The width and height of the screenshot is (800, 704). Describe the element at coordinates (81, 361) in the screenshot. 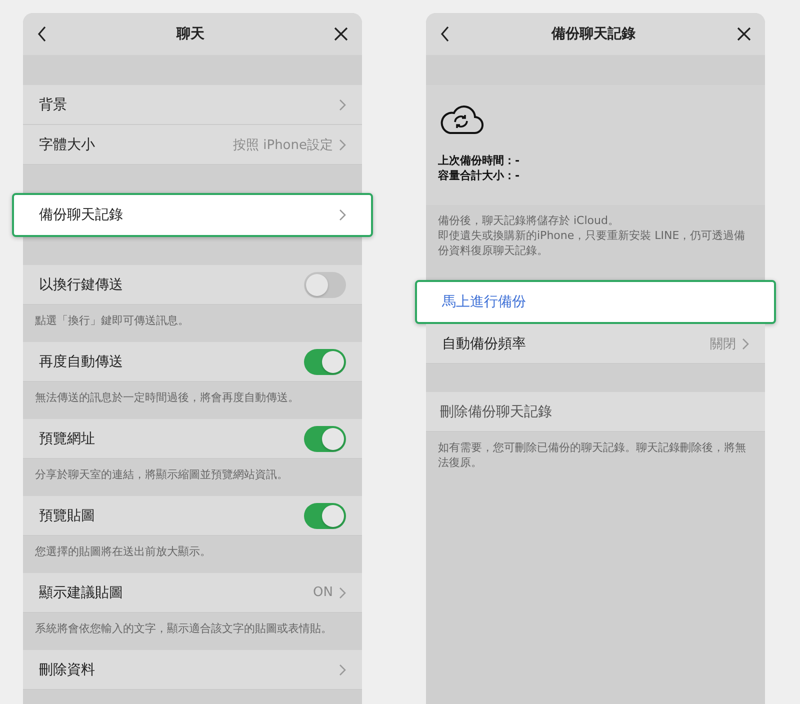

I see `row-label: 再度自動傳送` at that location.